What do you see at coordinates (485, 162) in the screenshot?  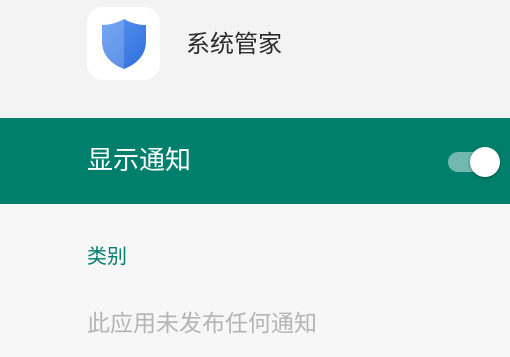 I see `toggle-thumb` at bounding box center [485, 162].